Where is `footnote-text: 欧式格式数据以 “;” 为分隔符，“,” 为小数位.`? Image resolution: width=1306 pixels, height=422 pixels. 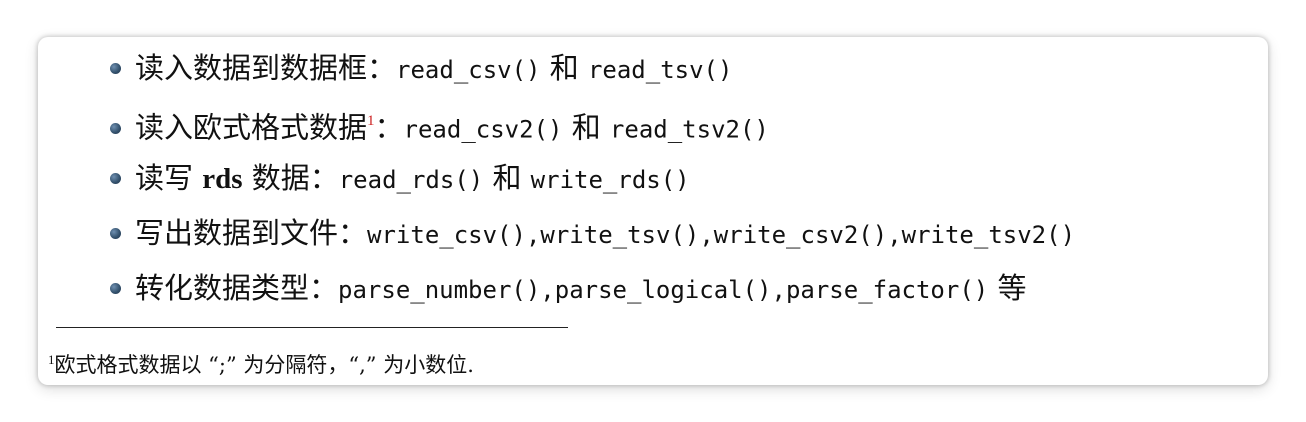
footnote-text: 欧式格式数据以 “;” 为分隔符，“,” 为小数位. is located at coordinates (264, 365).